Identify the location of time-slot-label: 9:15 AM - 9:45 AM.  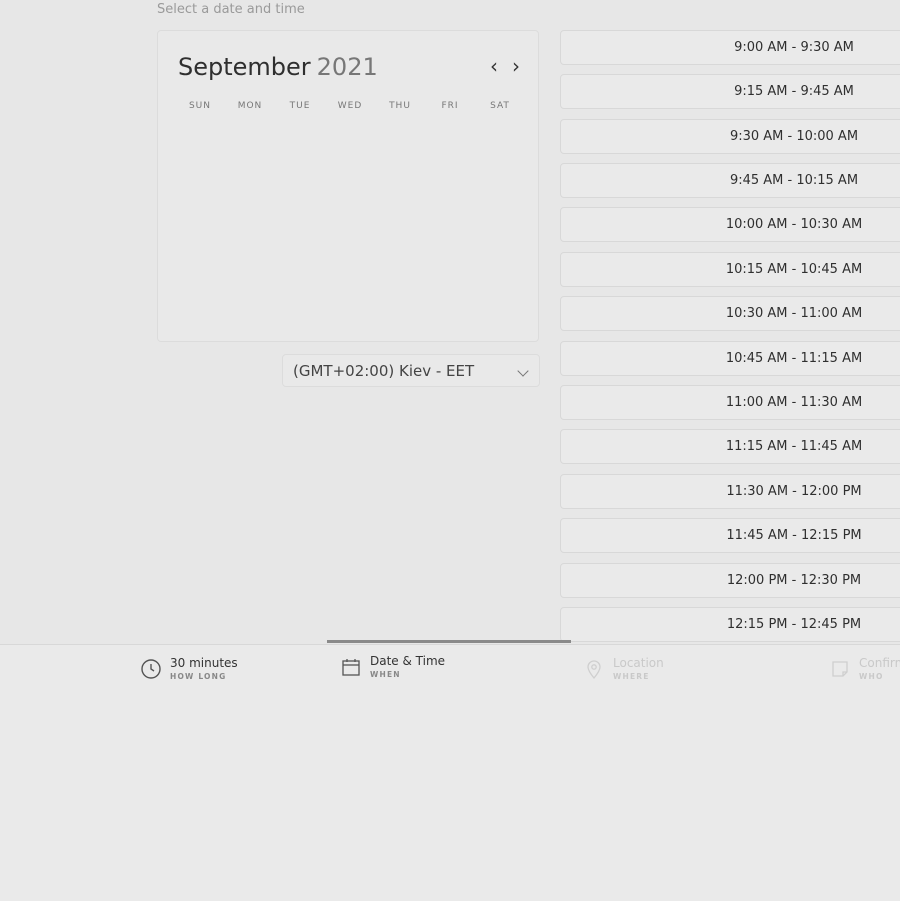
(794, 91).